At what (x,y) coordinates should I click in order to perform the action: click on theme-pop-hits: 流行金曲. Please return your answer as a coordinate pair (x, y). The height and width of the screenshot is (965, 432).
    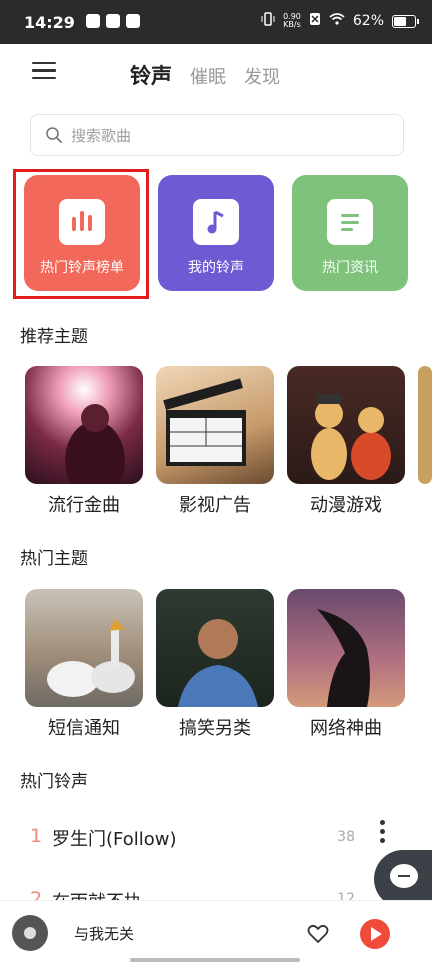
    Looking at the image, I should click on (84, 441).